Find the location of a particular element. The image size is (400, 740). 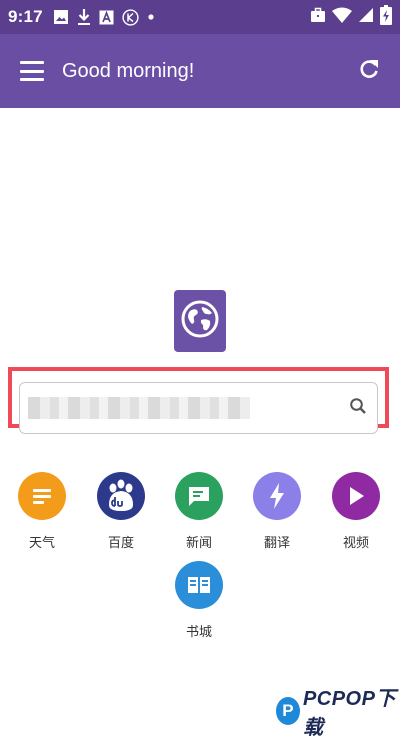

dot-icon is located at coordinates (151, 17).